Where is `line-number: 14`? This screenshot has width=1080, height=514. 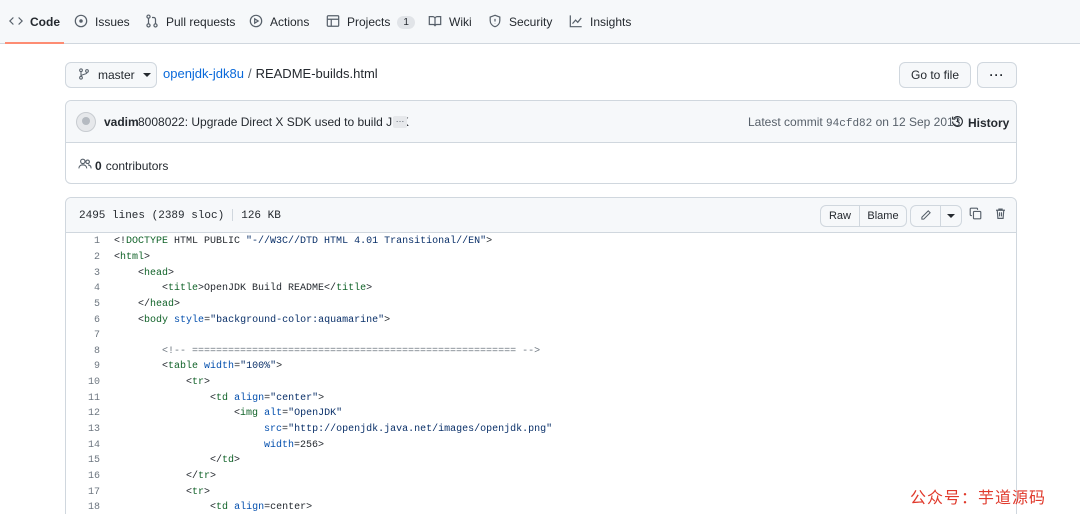
line-number: 14 is located at coordinates (83, 445).